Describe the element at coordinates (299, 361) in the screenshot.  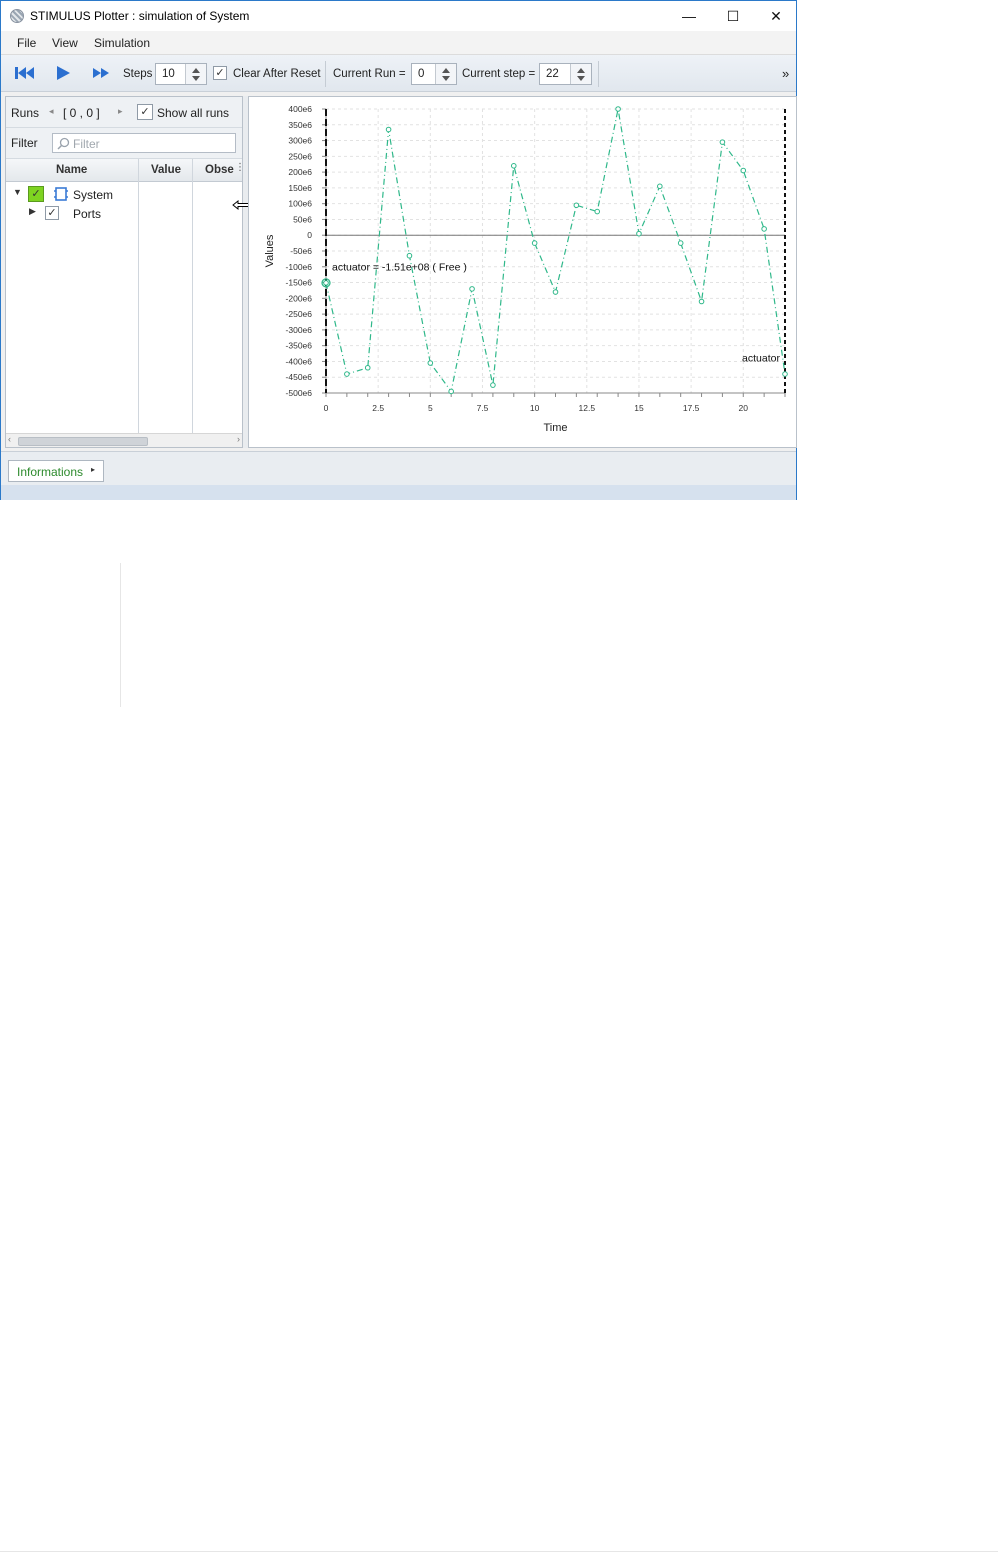
I see `y-tick-label: -400e6` at that location.